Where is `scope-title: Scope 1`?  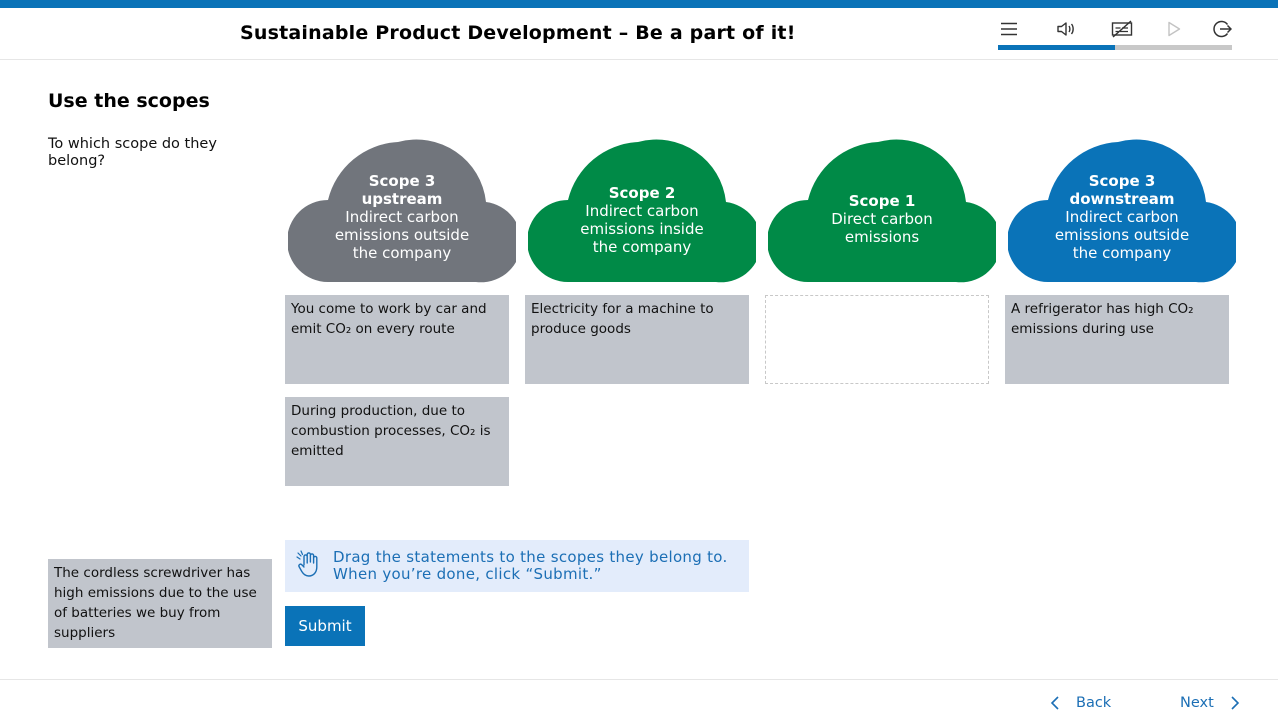 scope-title: Scope 1 is located at coordinates (882, 201).